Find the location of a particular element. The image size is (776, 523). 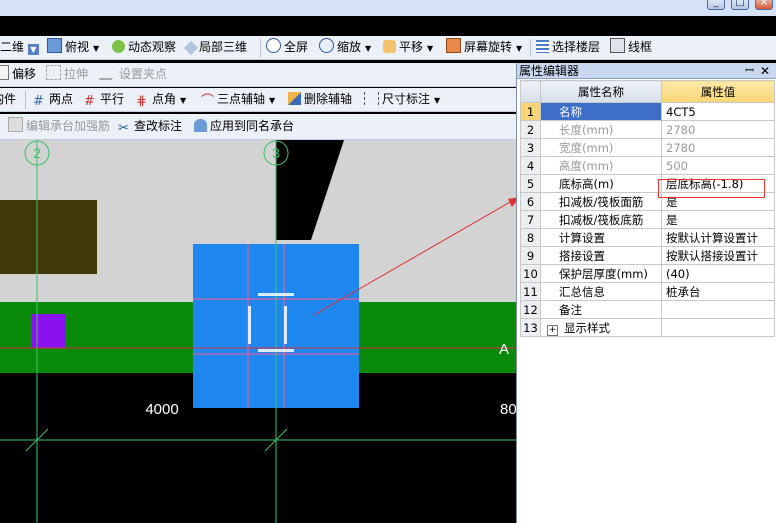

property-row: 4 高度(mm) 500 is located at coordinates (647, 165).